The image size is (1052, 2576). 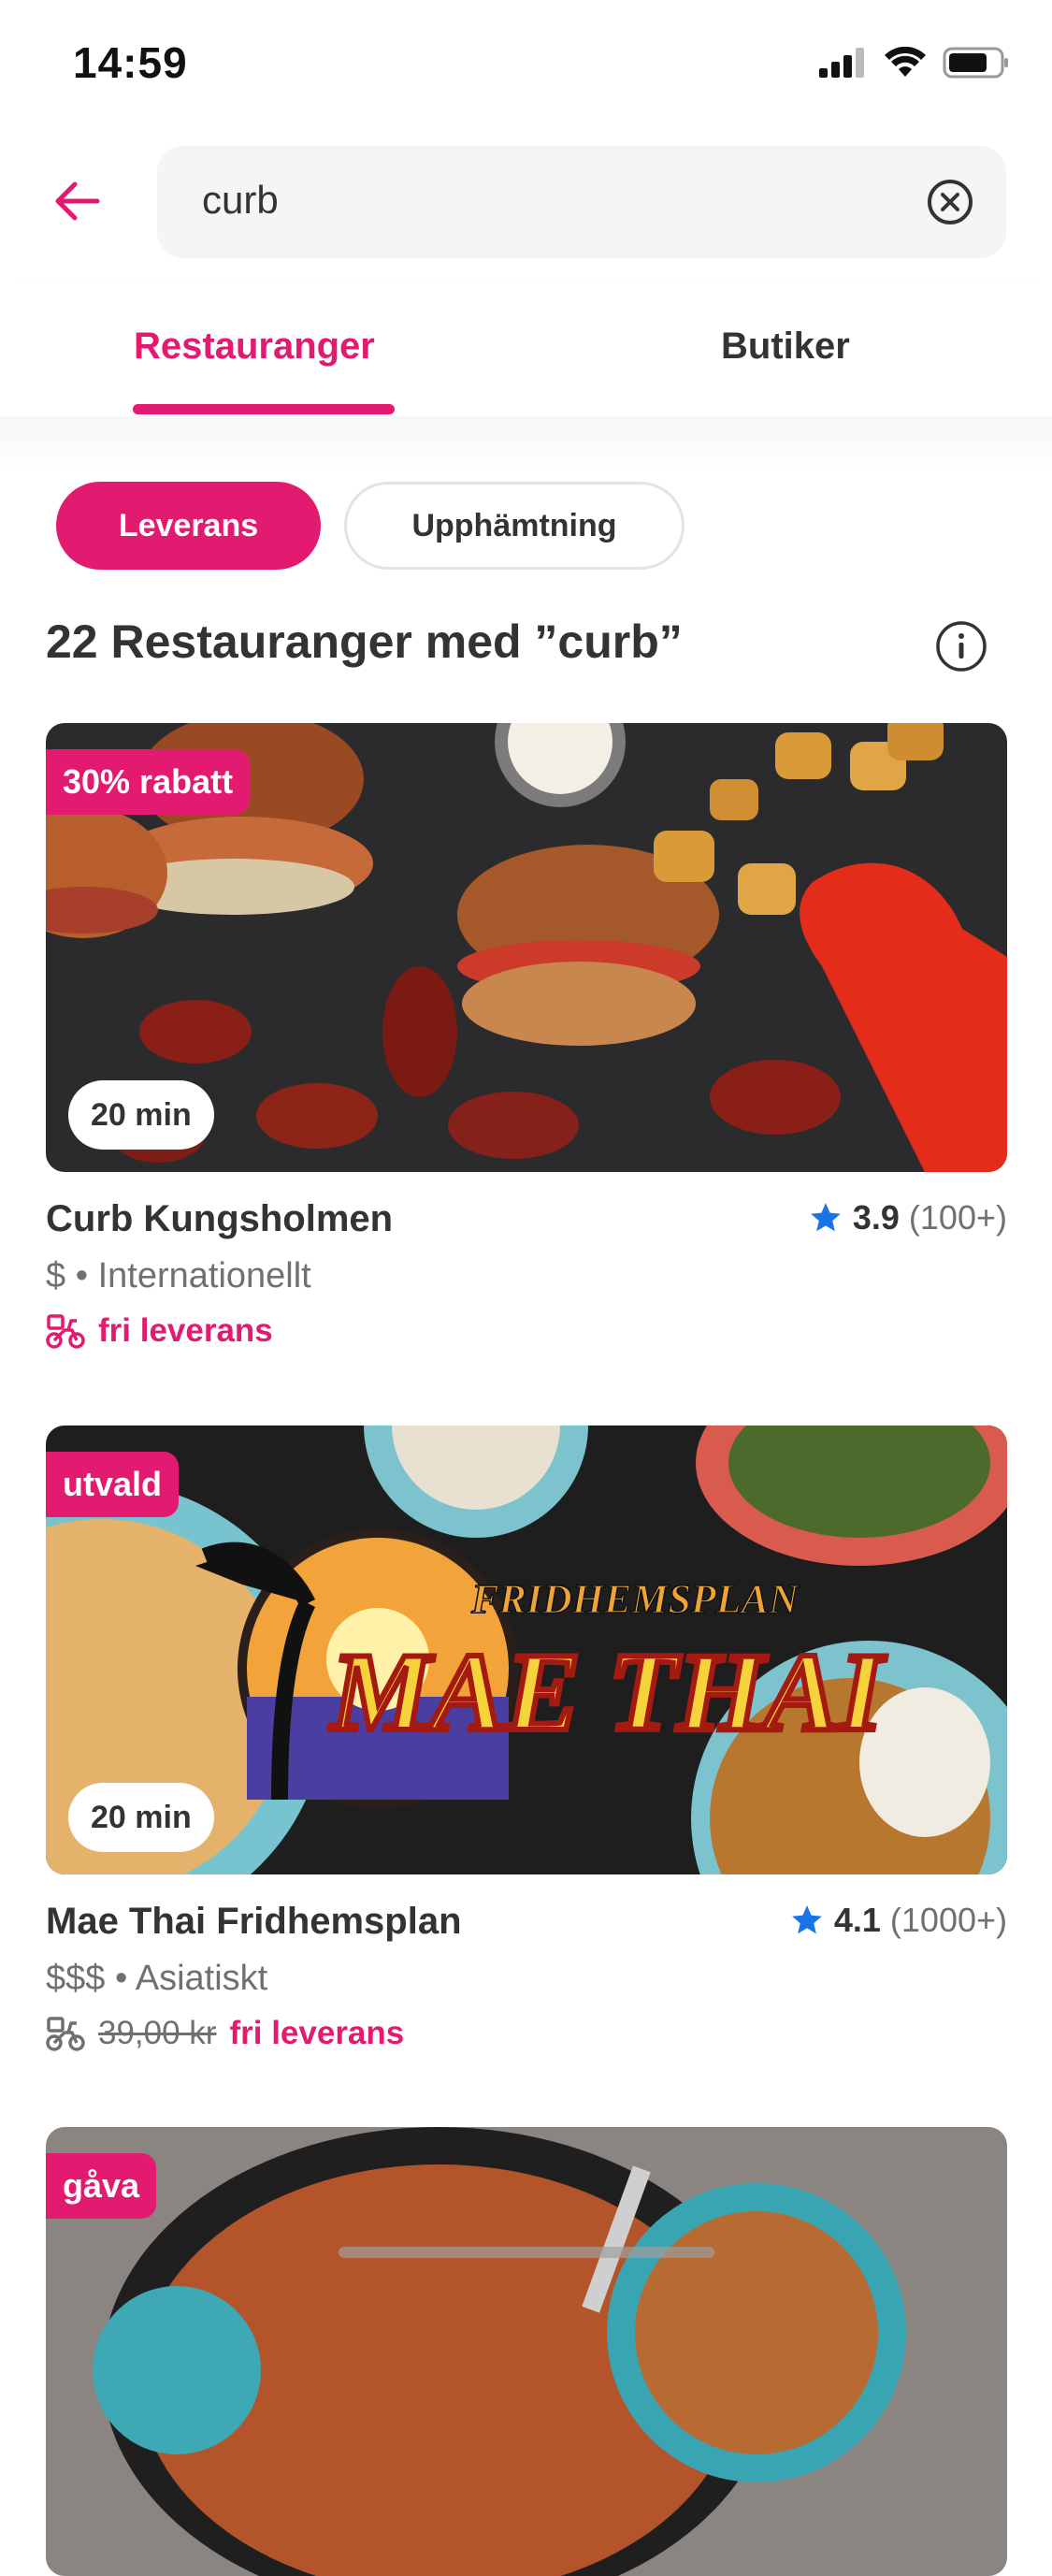 I want to click on gift-badge: gåva, so click(x=102, y=2186).